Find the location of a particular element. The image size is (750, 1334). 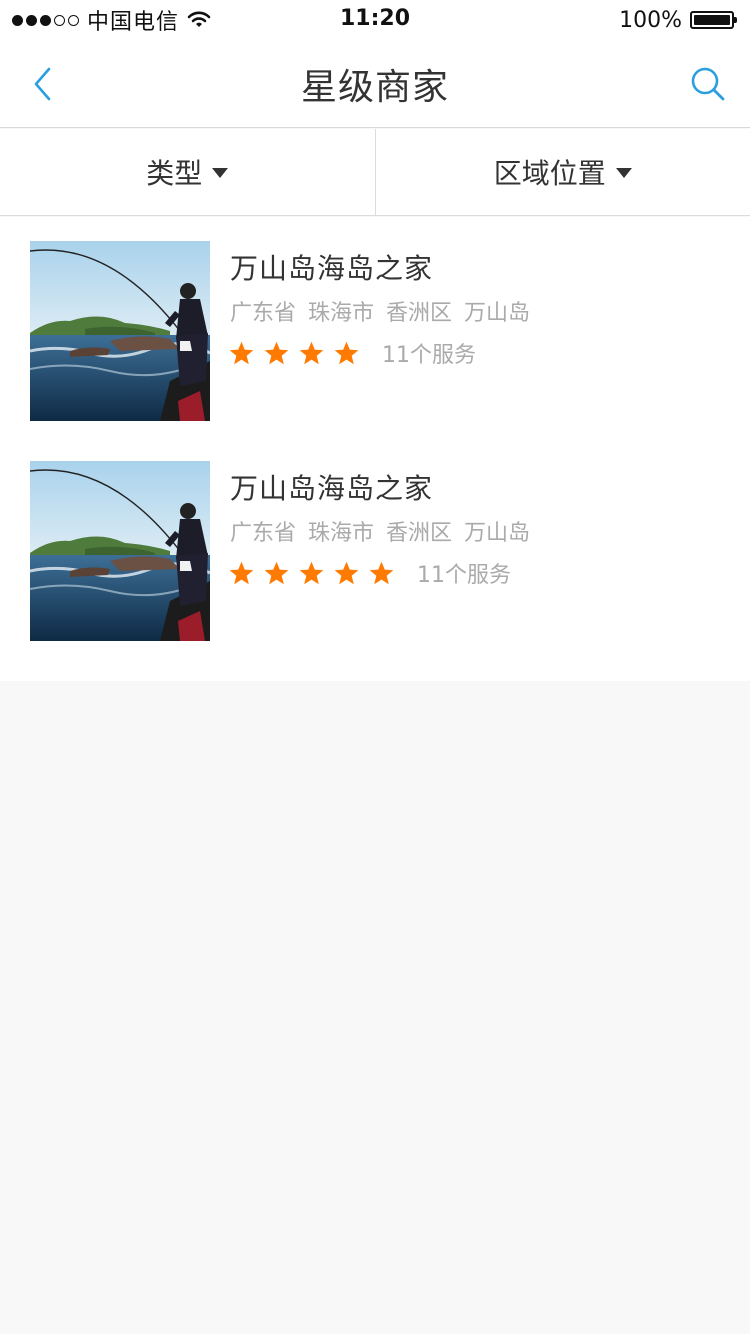

filter-type-label: 类型 is located at coordinates (174, 173).